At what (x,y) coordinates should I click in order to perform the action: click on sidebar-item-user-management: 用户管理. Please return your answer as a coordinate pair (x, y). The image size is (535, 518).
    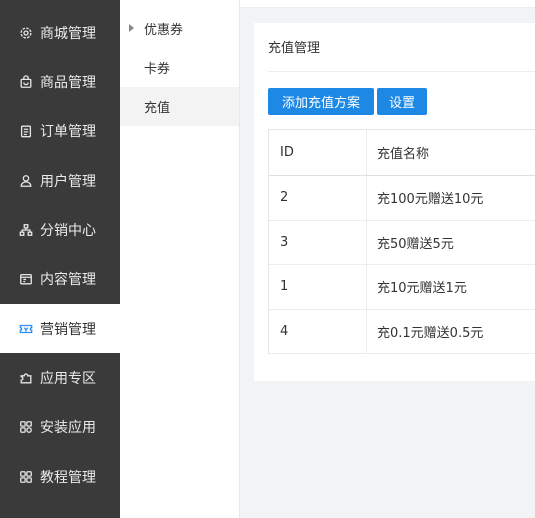
    Looking at the image, I should click on (60, 180).